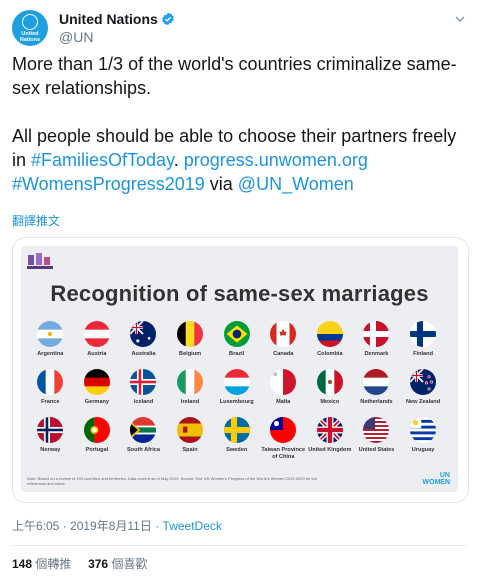  I want to click on author-name: United Nations, so click(108, 19).